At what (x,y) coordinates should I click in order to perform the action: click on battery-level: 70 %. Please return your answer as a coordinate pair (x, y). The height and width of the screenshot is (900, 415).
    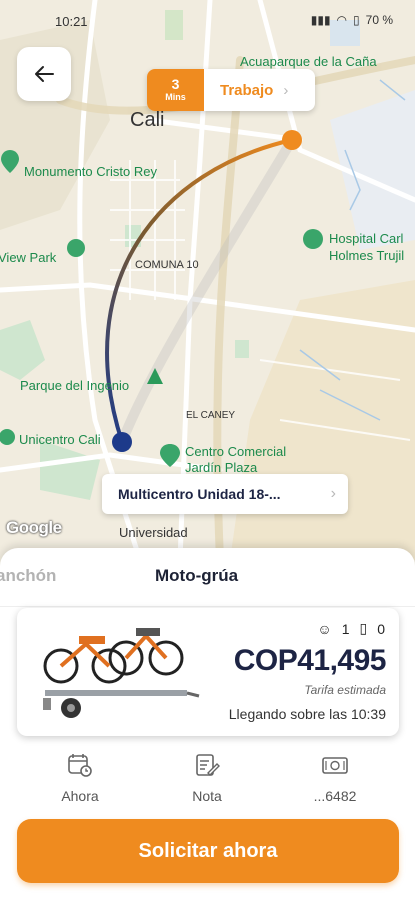
    Looking at the image, I should click on (379, 20).